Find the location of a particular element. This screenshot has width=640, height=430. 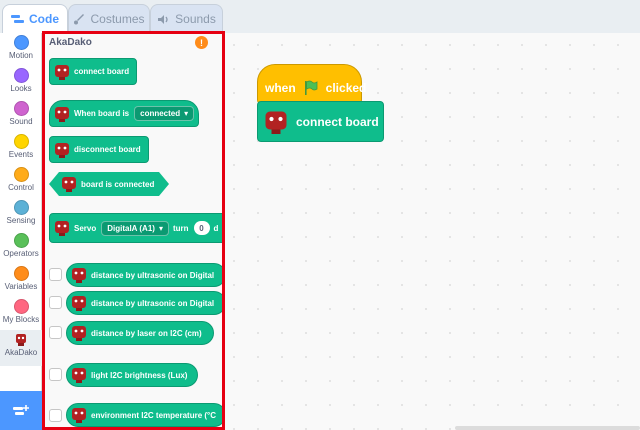

workspace-connect-board-block: connect board is located at coordinates (320, 121).